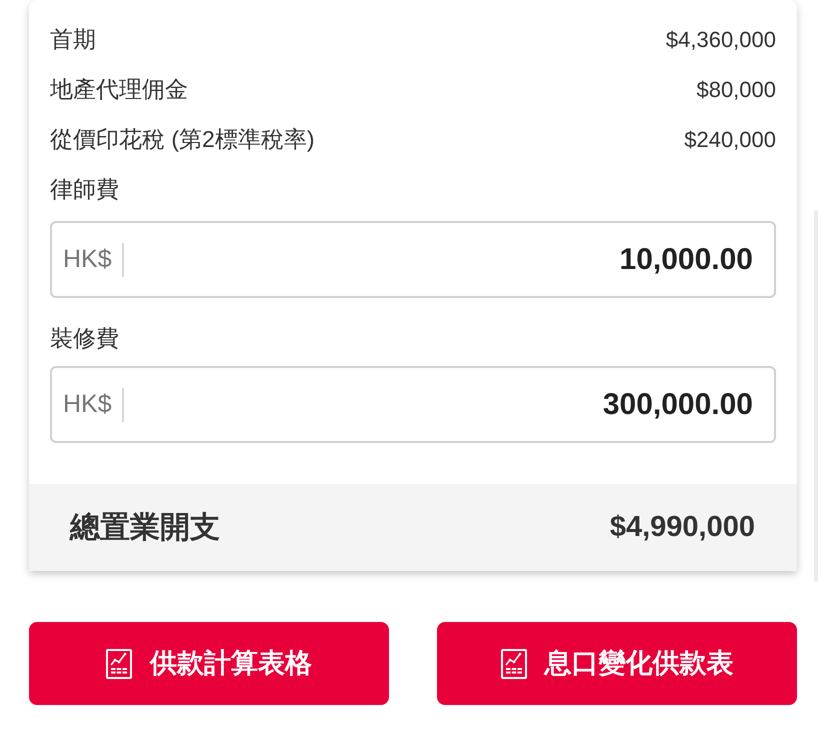 This screenshot has width=827, height=744. Describe the element at coordinates (84, 189) in the screenshot. I see `field-label: 律師費` at that location.